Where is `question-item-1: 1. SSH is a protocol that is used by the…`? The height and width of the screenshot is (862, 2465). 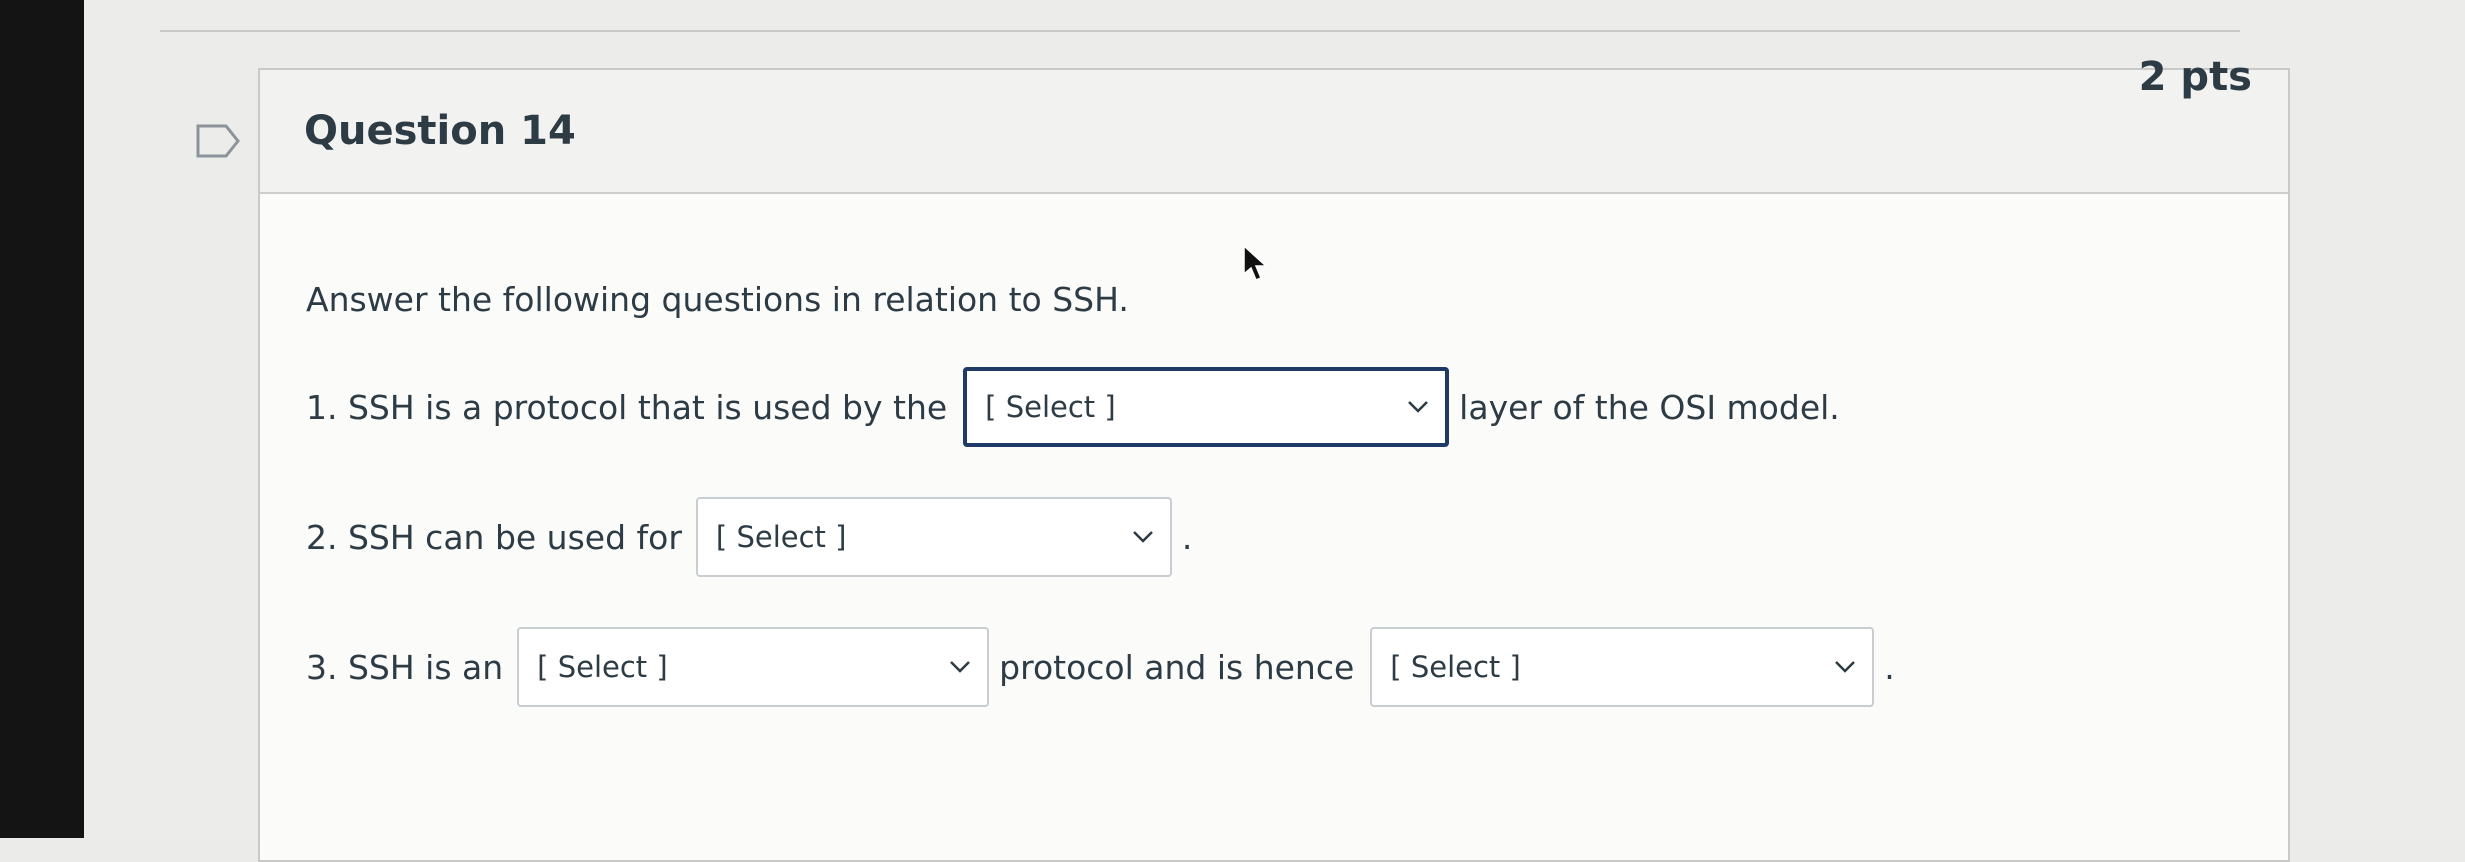
question-item-1: 1. SSH is a protocol that is used by the… is located at coordinates (1365, 407).